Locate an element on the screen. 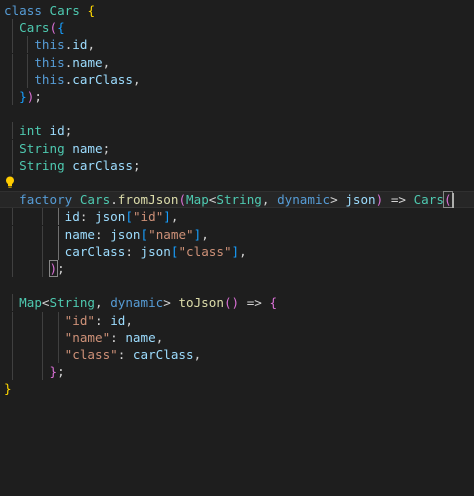 Image resolution: width=474 pixels, height=496 pixels. code-line: "class": carClass, is located at coordinates (237, 354).